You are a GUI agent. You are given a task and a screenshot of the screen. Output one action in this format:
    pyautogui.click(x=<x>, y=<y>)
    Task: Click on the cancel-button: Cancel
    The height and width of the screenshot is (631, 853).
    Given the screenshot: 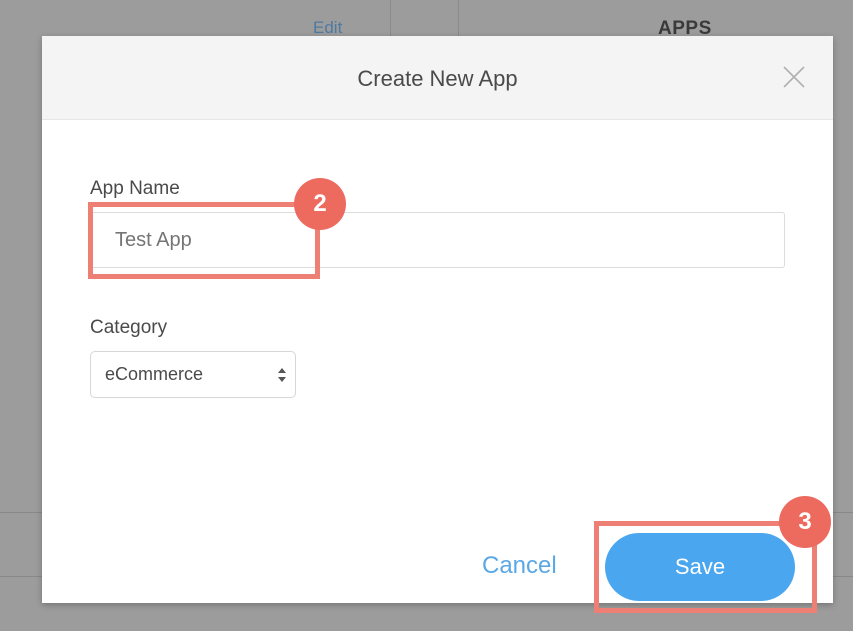 What is the action you would take?
    pyautogui.click(x=519, y=566)
    